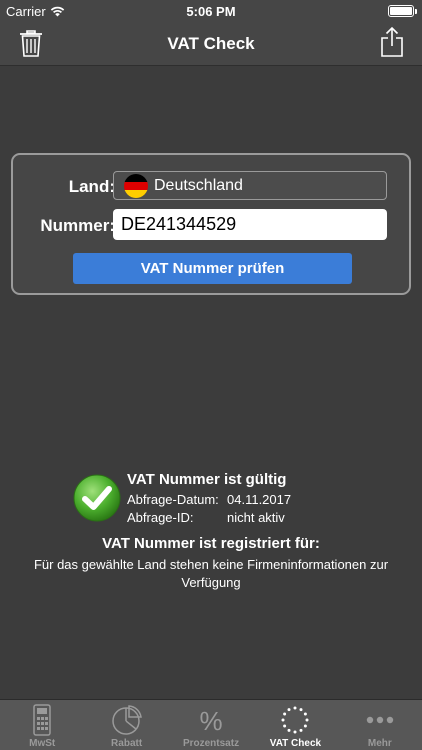  I want to click on status-bar: Carrier 5:06 PM, so click(211, 11).